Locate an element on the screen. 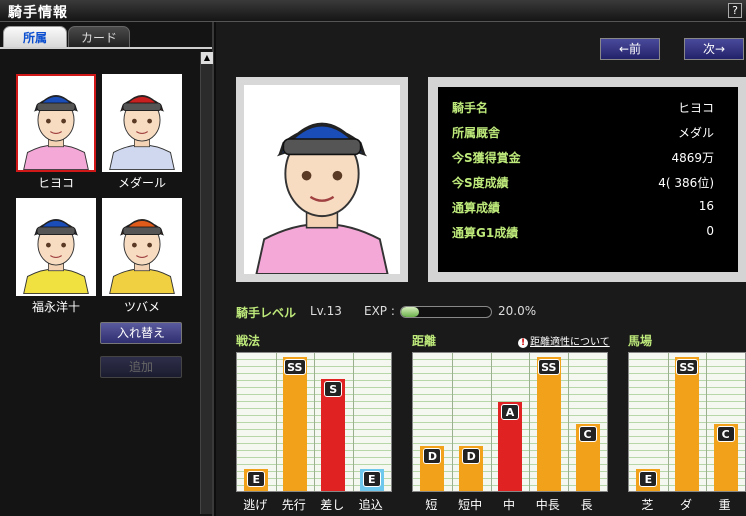  distance-aptitude-link-text: 距離適性について is located at coordinates (570, 342).